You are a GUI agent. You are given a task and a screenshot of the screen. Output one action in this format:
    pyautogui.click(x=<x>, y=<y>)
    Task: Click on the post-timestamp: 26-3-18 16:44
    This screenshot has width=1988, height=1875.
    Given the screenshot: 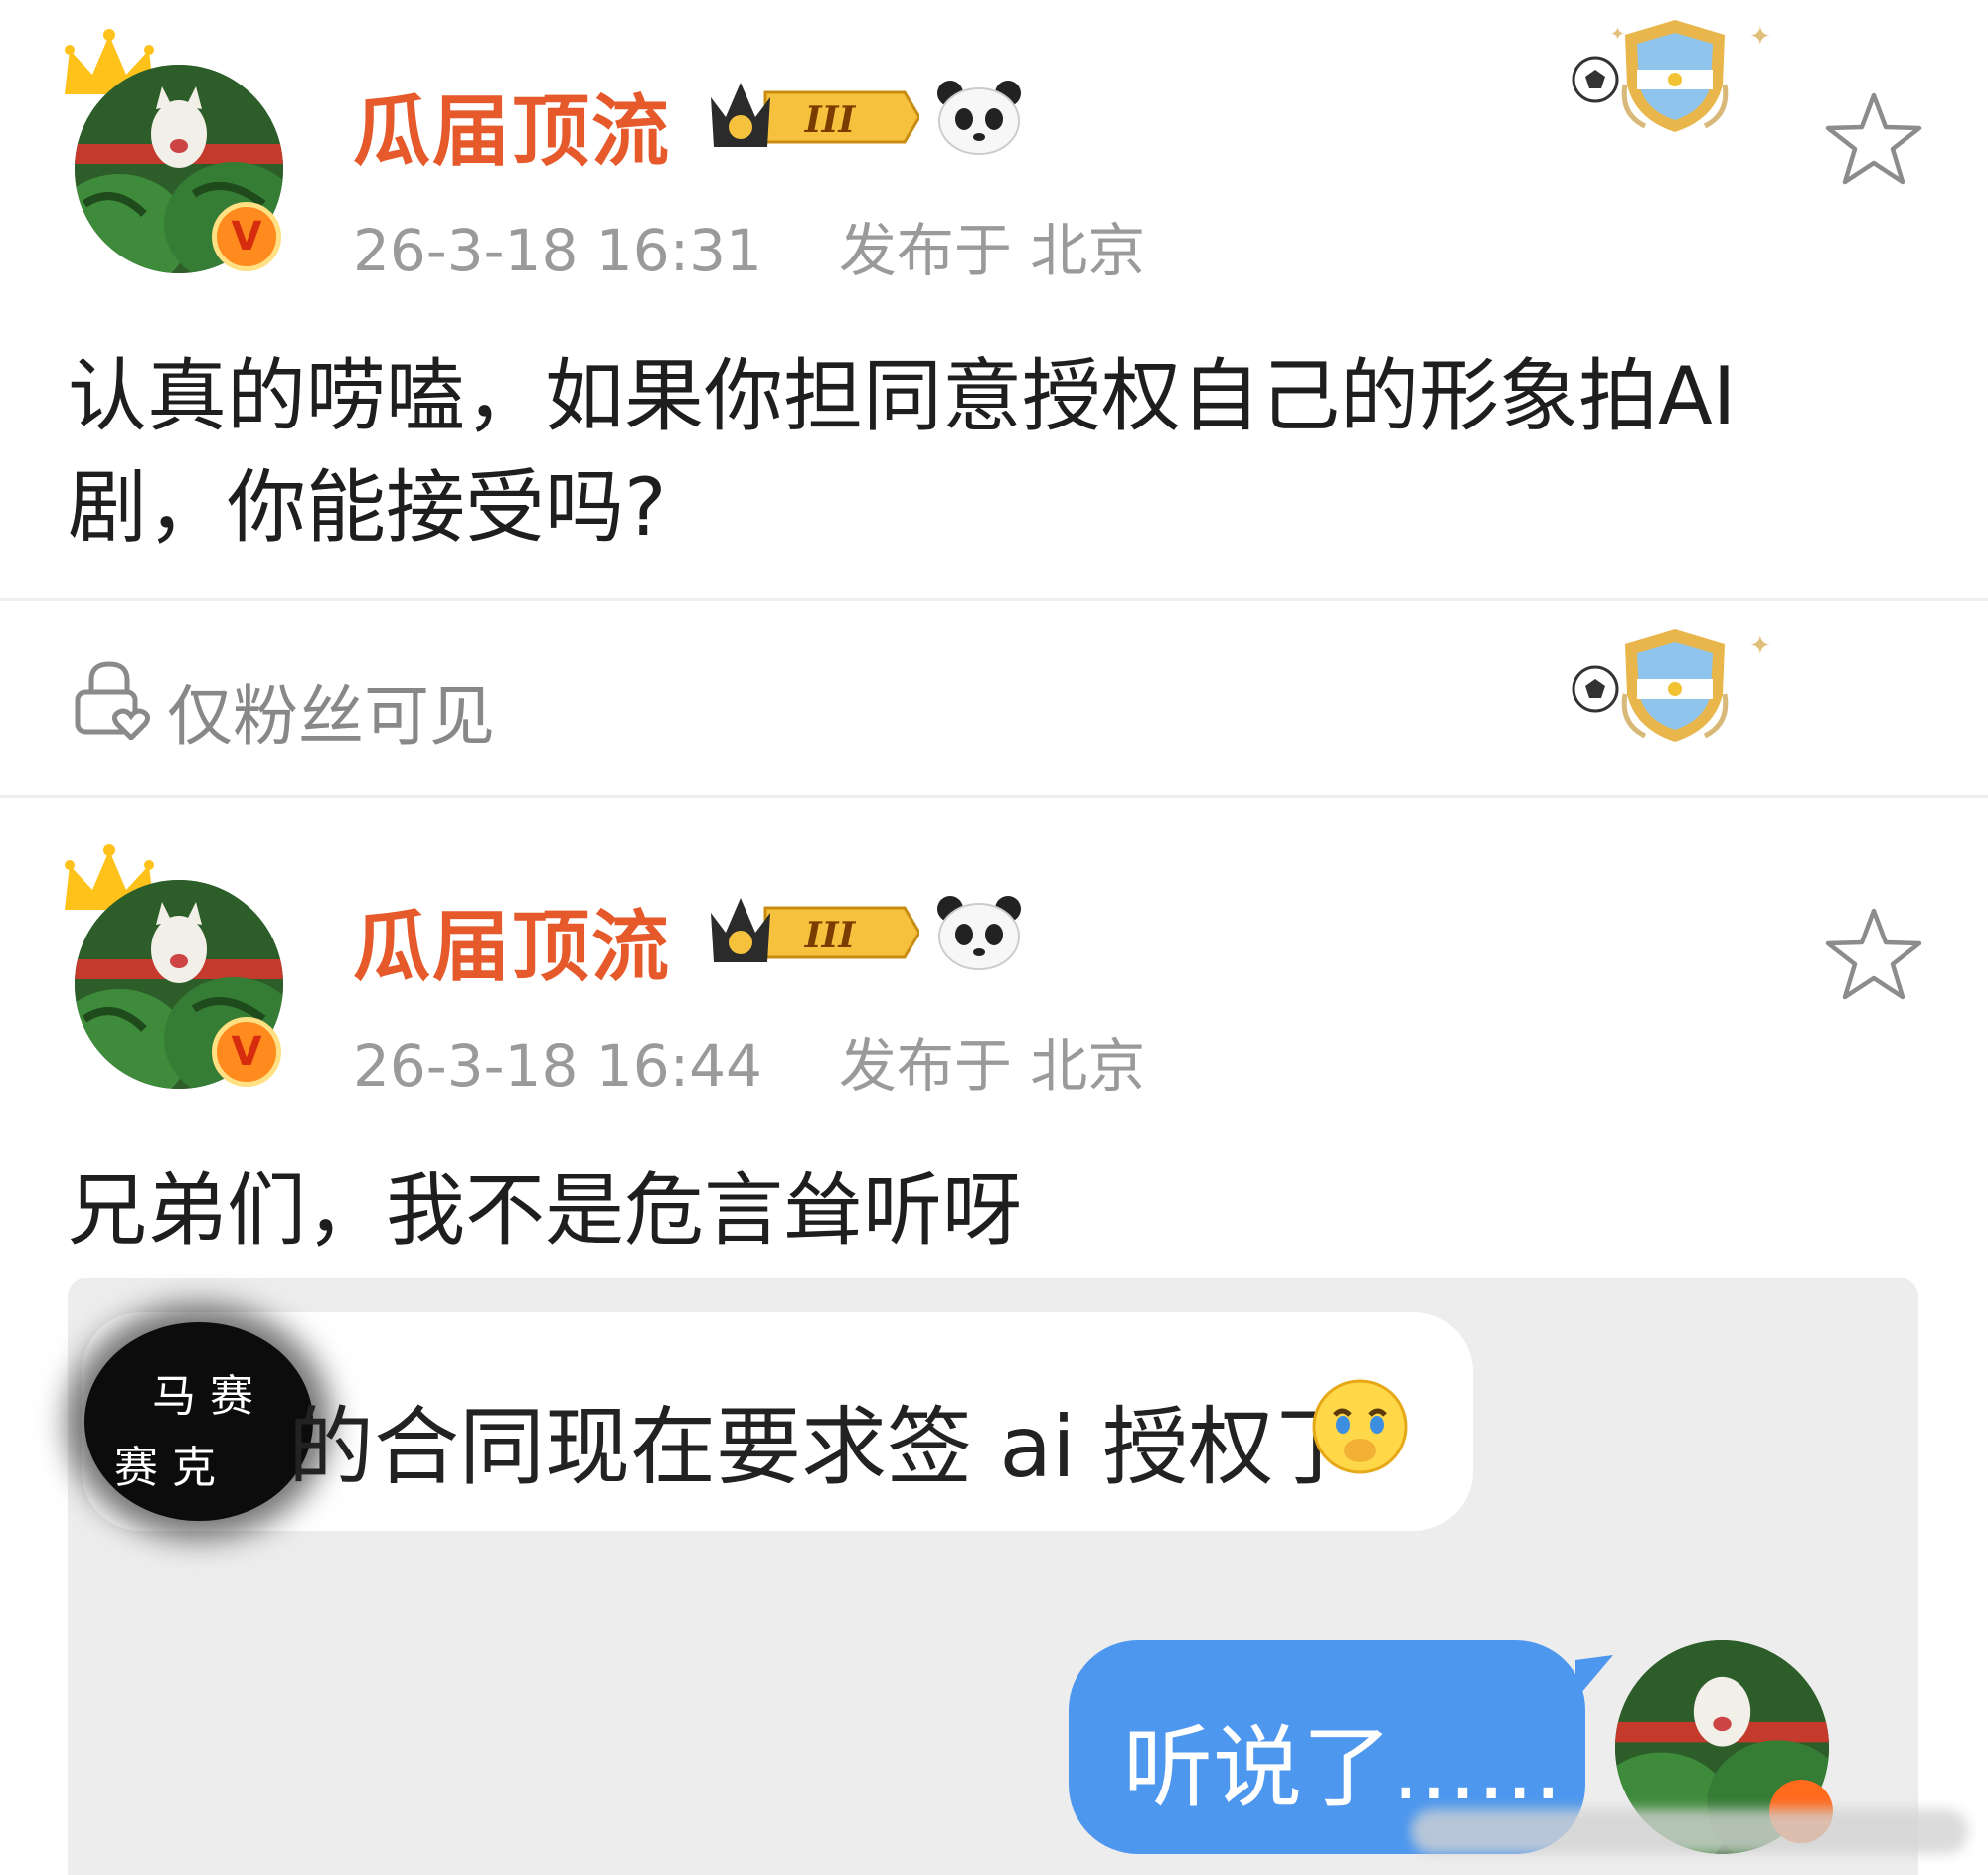 What is the action you would take?
    pyautogui.click(x=557, y=1066)
    